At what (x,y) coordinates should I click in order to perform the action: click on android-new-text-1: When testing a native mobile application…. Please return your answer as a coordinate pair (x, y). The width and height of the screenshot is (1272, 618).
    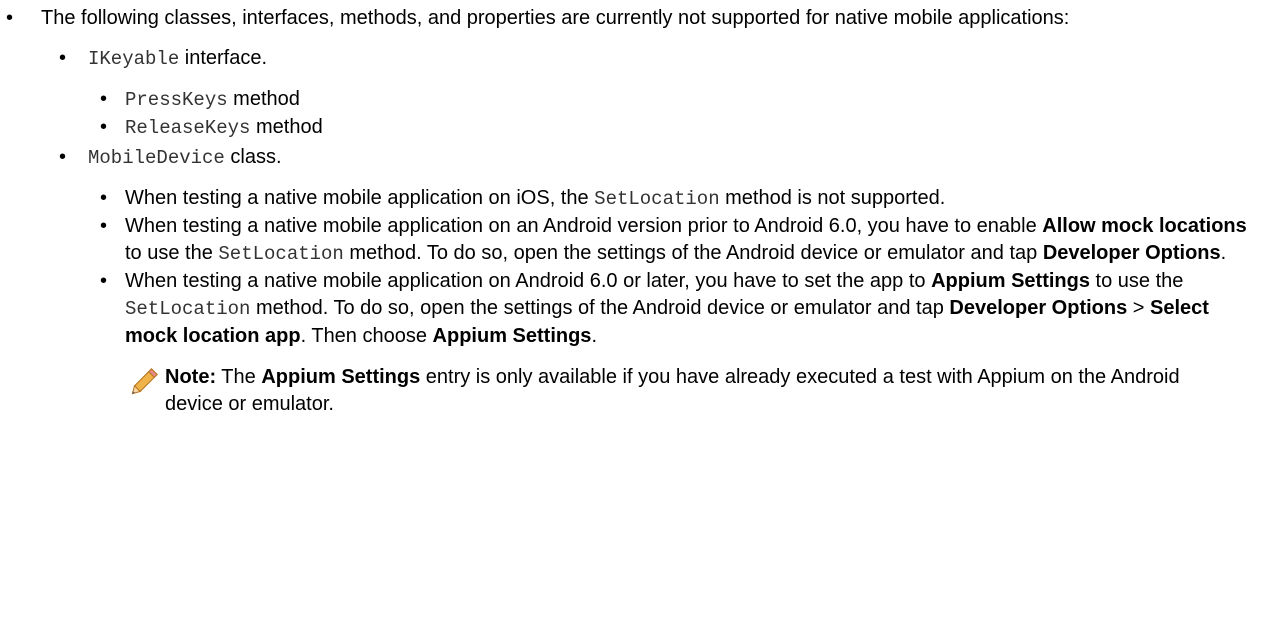
    Looking at the image, I should click on (528, 281).